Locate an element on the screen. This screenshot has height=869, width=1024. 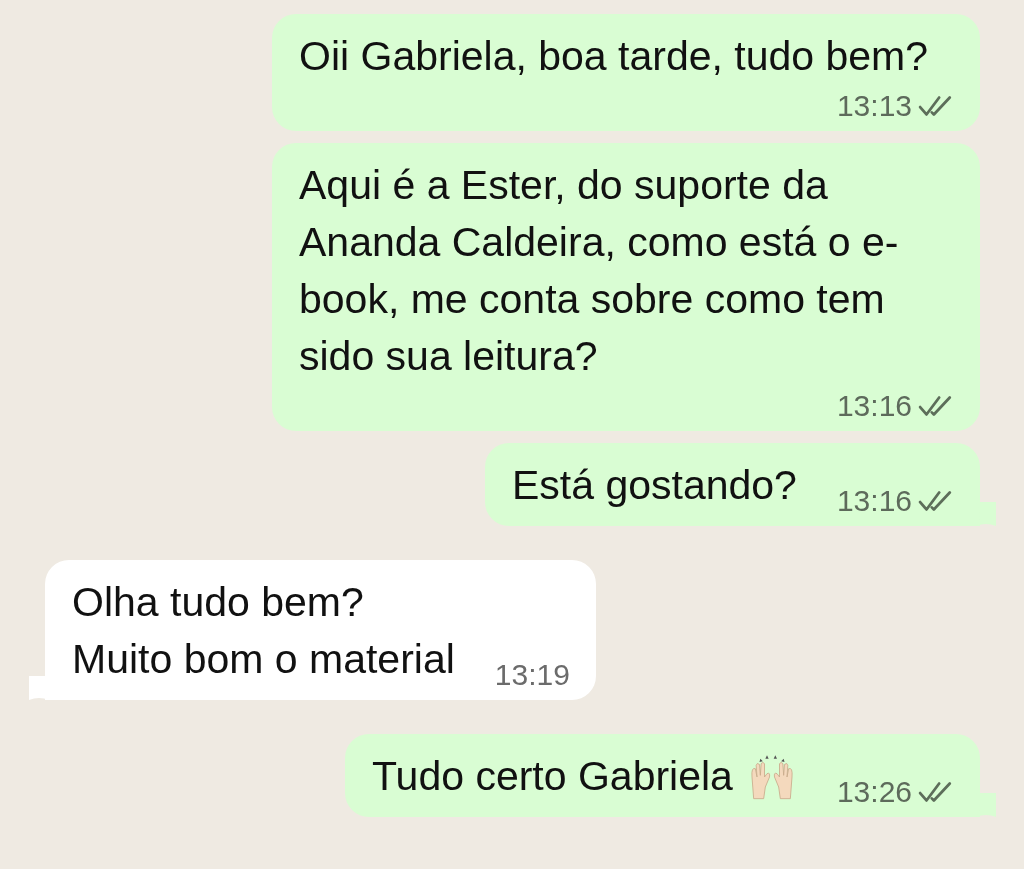
message-text: Aqui é a Ester, do suporte da Ananda Caldeira, como está o e-book, me conta sobre como tem sido sua leitura? is located at coordinates (599, 271).